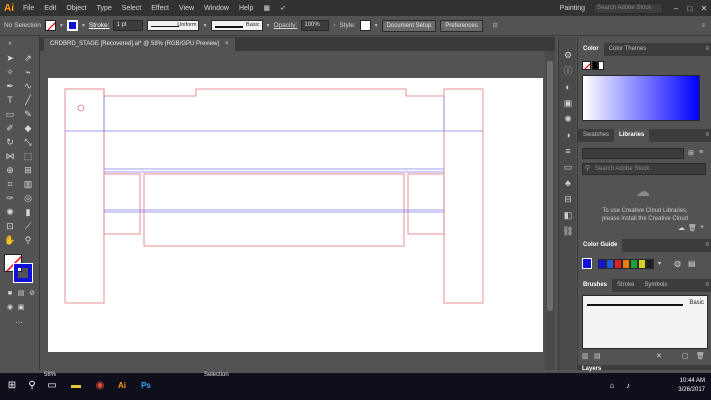  Describe the element at coordinates (50, 8) in the screenshot. I see `menu-edit: Edit` at that location.